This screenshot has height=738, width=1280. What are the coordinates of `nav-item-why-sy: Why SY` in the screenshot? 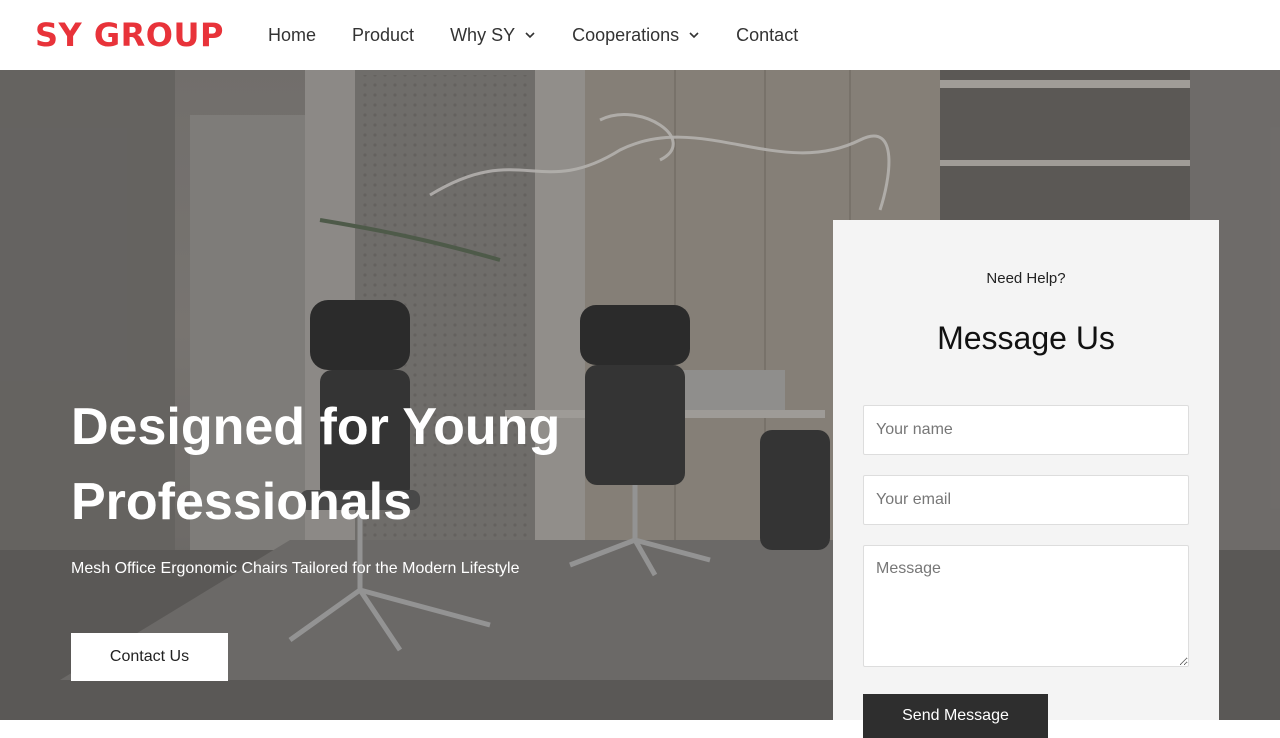 It's located at (493, 35).